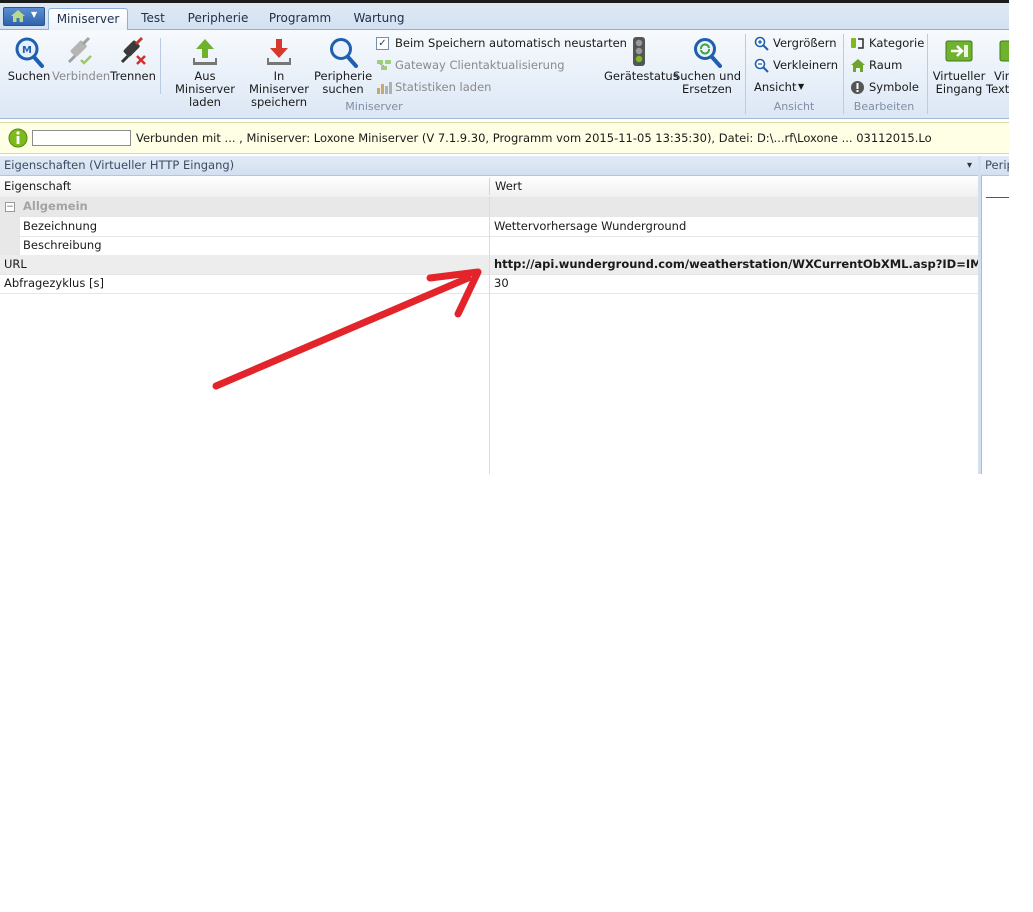 Image resolution: width=1033 pixels, height=912 pixels. I want to click on virtueller-texteingang-button: Vir Texte, so click(997, 66).